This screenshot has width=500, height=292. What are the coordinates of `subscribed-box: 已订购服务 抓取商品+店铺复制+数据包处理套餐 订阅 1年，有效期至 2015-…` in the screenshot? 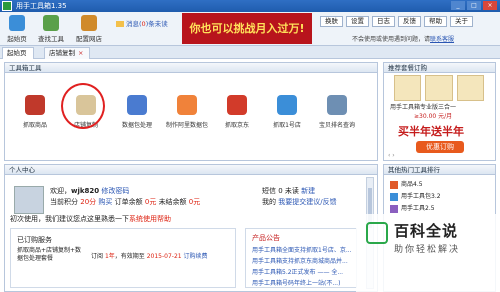 It's located at (123, 258).